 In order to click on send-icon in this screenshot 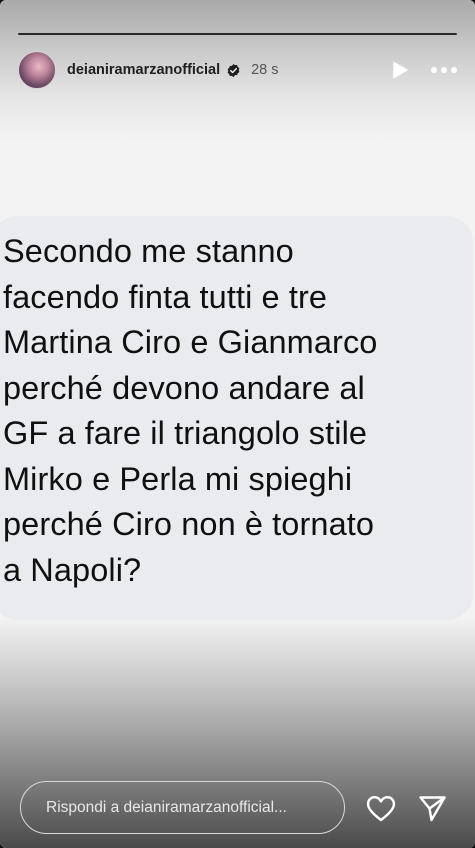, I will do `click(432, 808)`.